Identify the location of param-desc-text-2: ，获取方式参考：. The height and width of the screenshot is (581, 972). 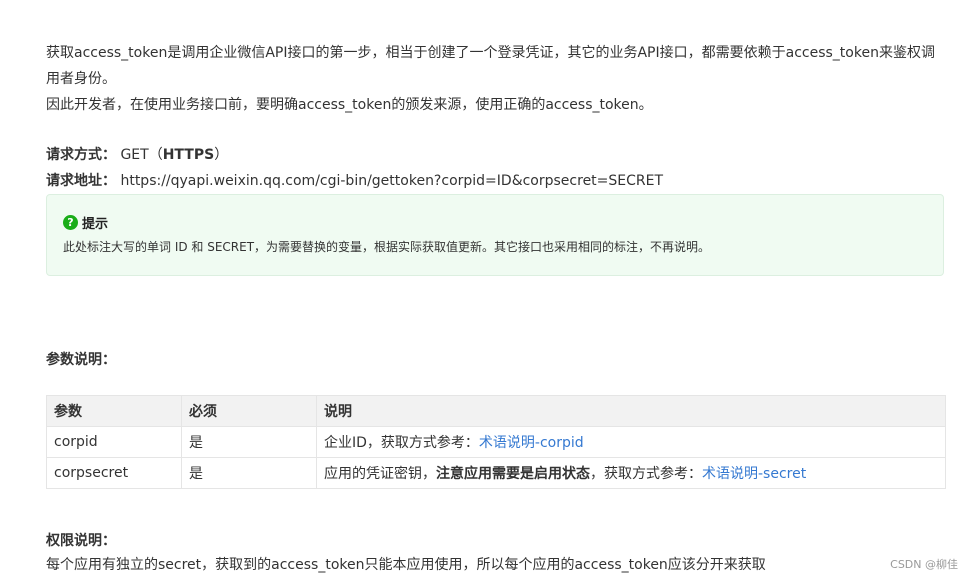
(646, 474).